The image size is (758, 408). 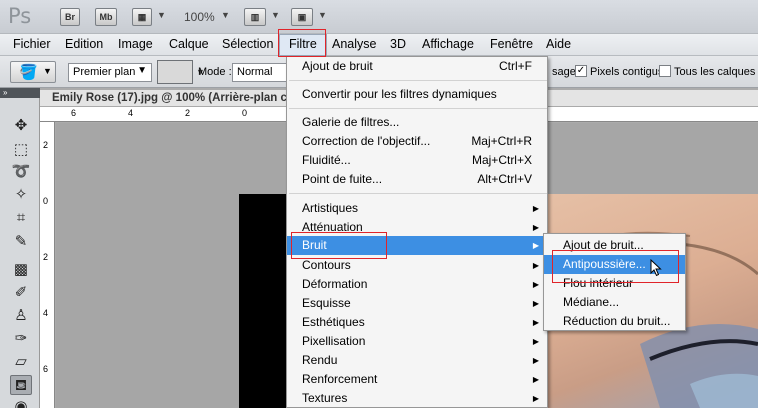 I want to click on screen-mode-button: ▣, so click(x=302, y=17).